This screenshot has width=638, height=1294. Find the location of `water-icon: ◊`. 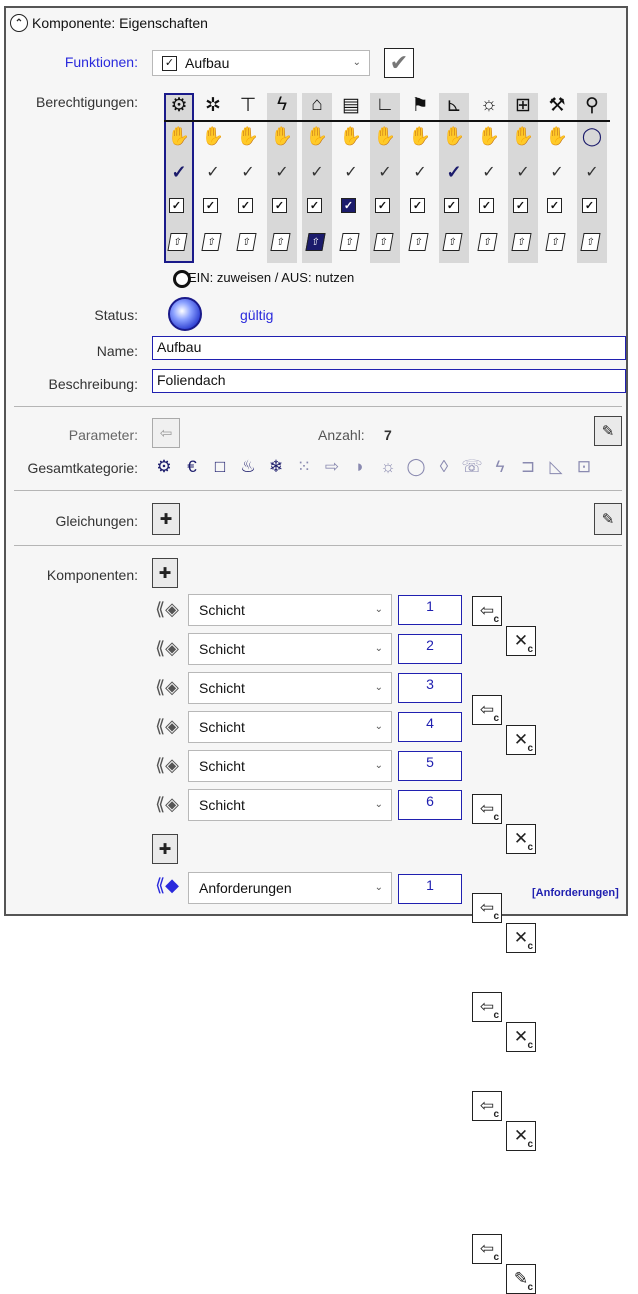

water-icon: ◊ is located at coordinates (444, 467).